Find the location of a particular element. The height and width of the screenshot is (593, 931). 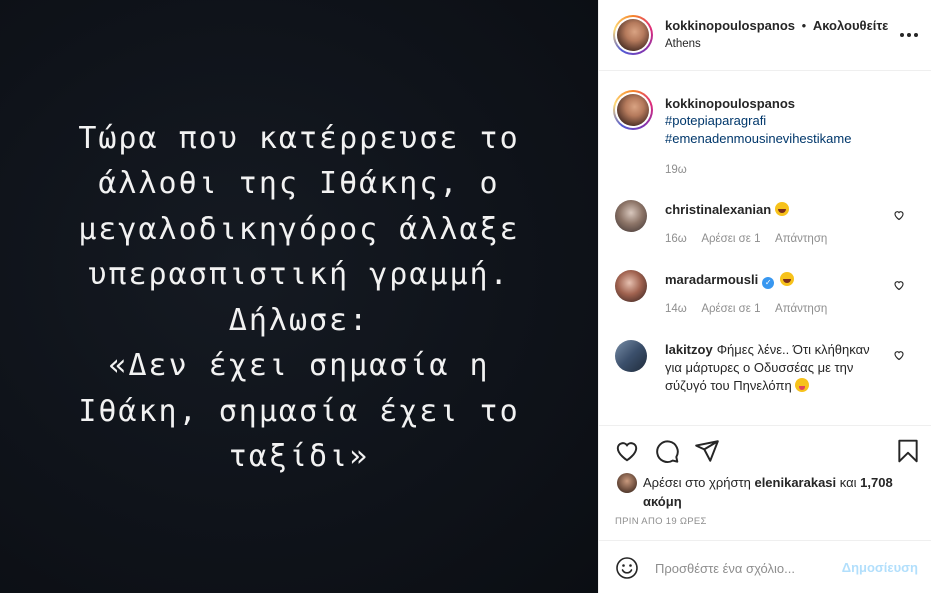

heart-icon is located at coordinates (627, 451).